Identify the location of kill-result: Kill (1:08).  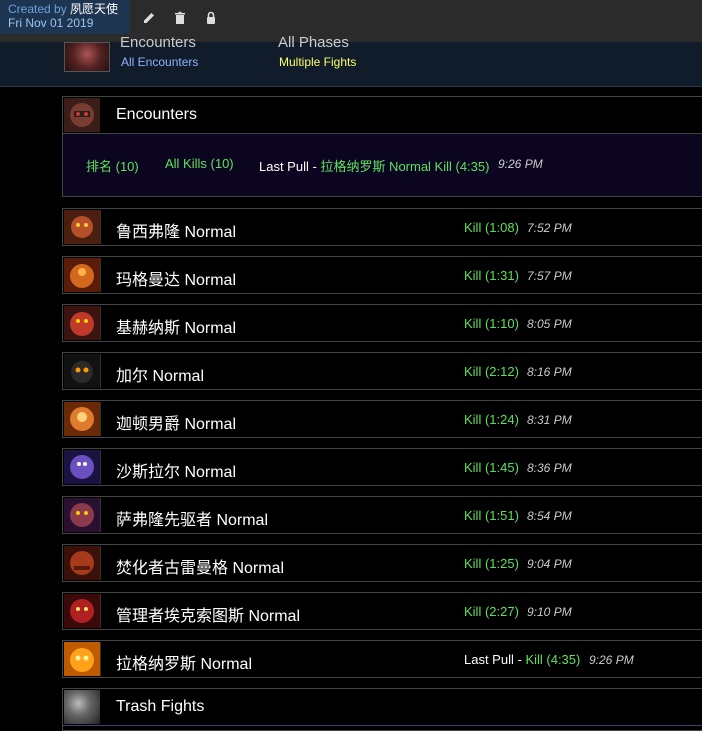
(491, 227).